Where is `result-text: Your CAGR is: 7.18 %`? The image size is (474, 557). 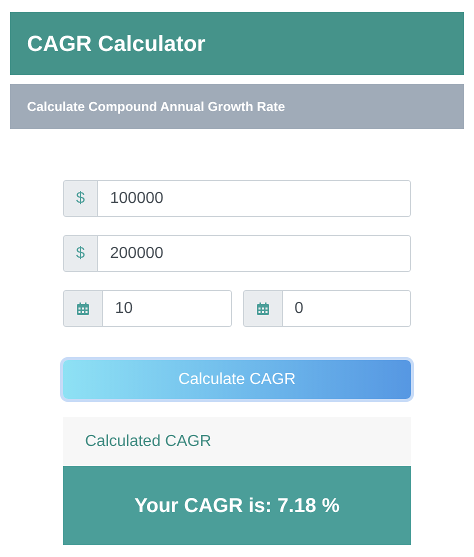 result-text: Your CAGR is: 7.18 % is located at coordinates (237, 506).